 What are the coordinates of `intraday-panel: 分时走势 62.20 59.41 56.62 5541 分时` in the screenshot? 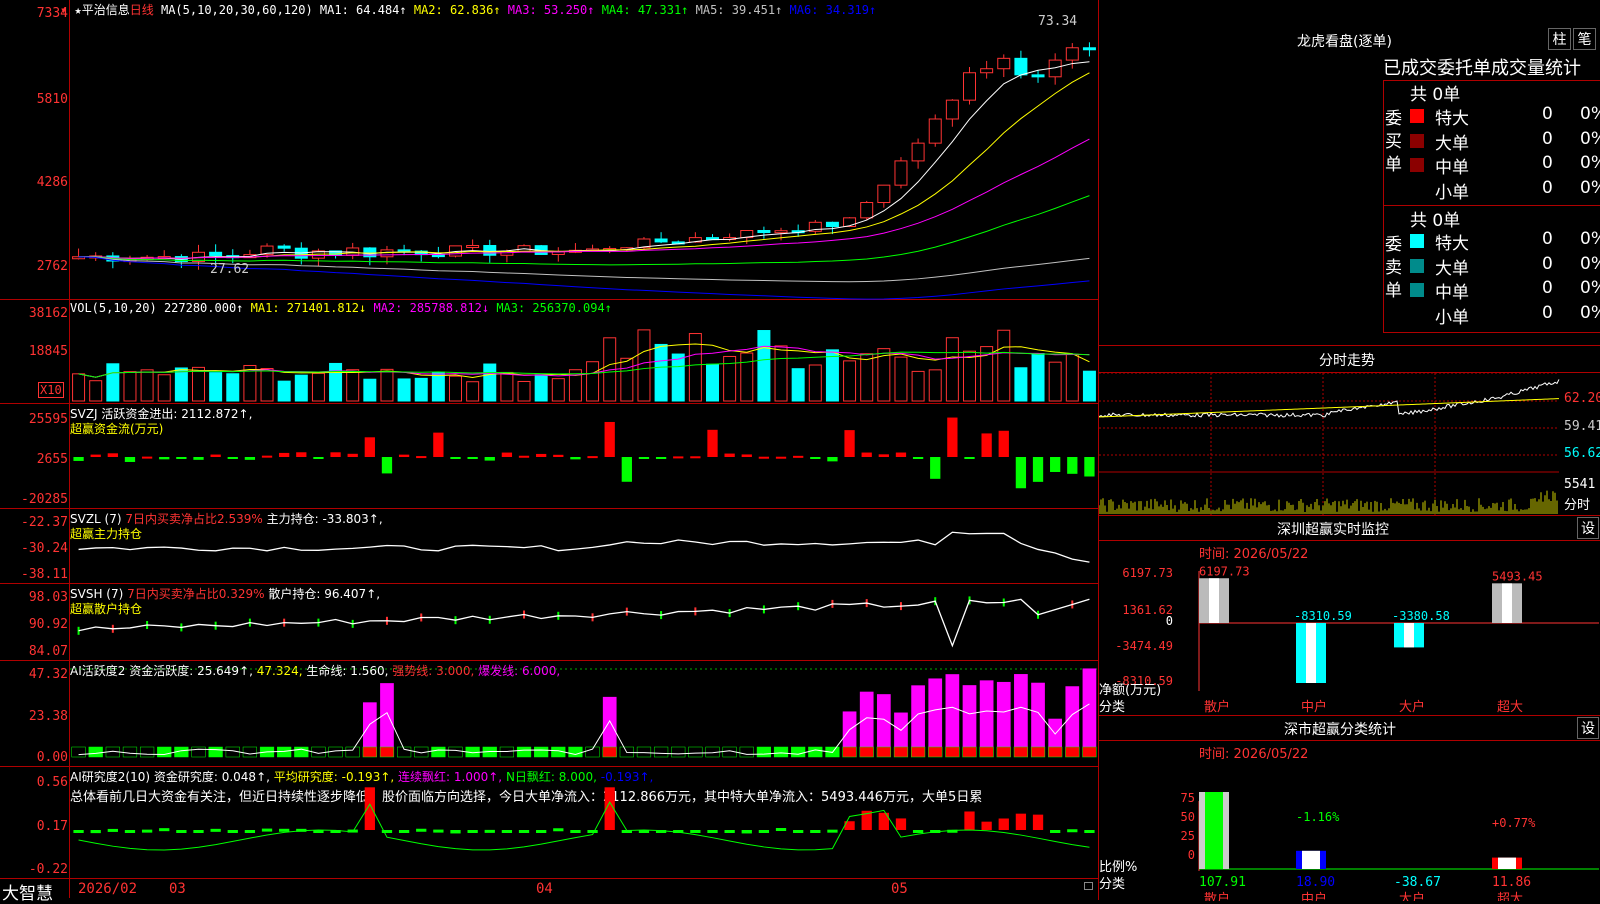 It's located at (1349, 430).